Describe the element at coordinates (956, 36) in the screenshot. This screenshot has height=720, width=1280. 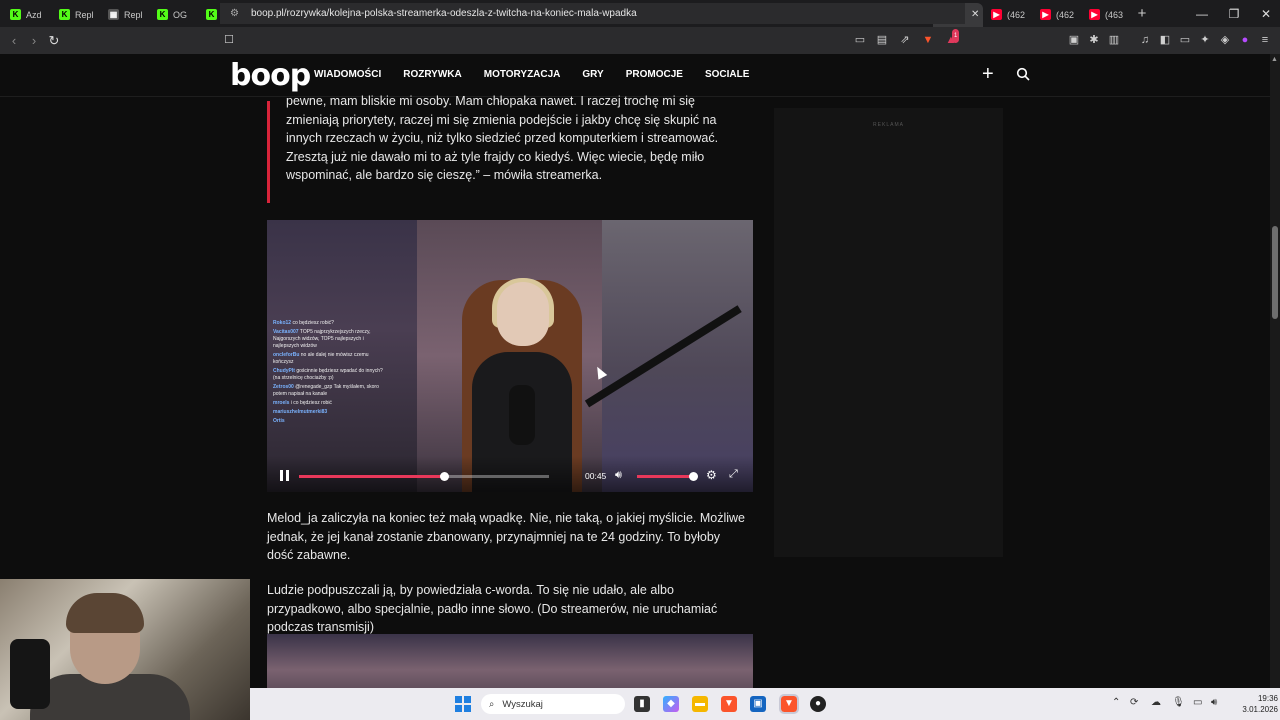
I see `rewards-badge: 1` at that location.